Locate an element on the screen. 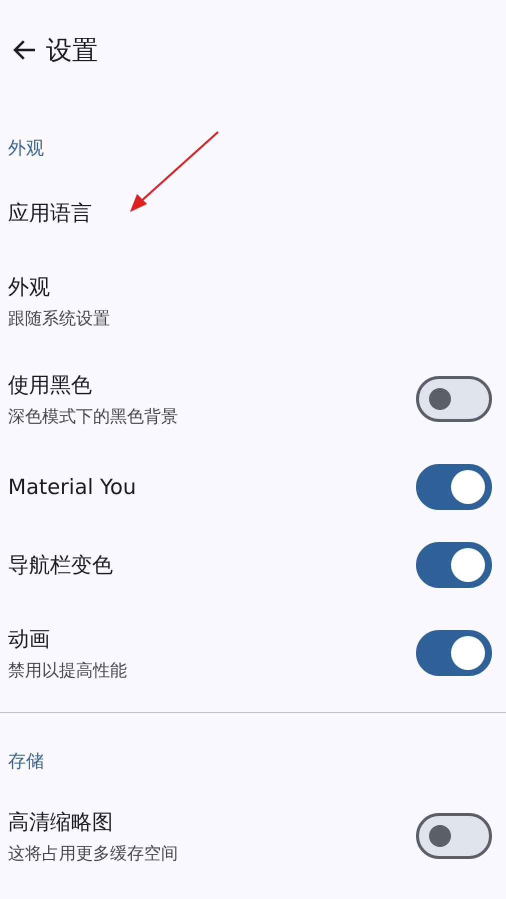 This screenshot has height=899, width=506. settings-row: Material You is located at coordinates (253, 487).